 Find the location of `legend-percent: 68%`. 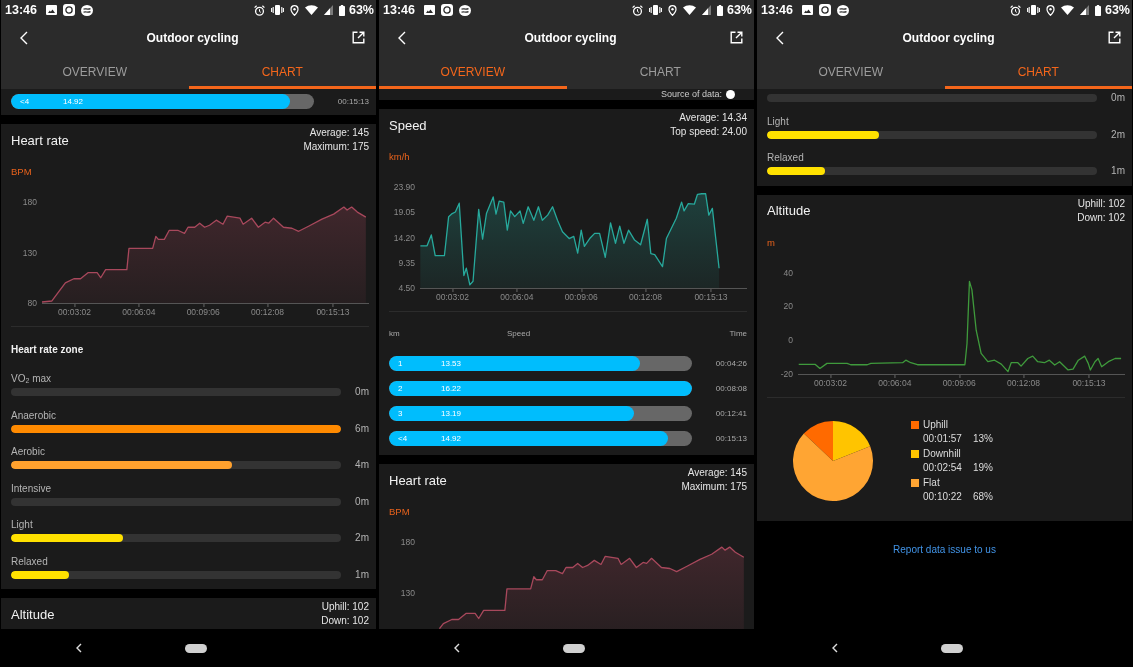

legend-percent: 68% is located at coordinates (982, 497).